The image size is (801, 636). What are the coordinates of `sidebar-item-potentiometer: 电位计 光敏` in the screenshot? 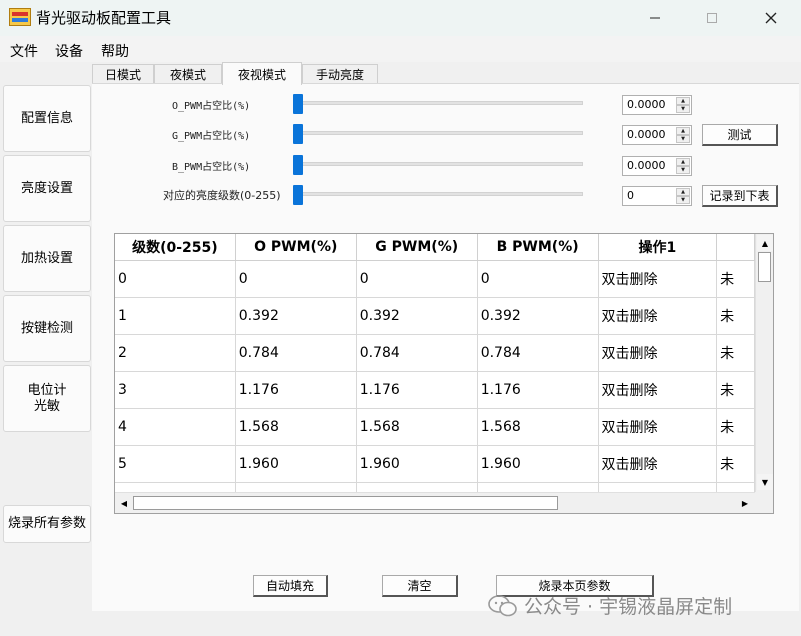 It's located at (47, 398).